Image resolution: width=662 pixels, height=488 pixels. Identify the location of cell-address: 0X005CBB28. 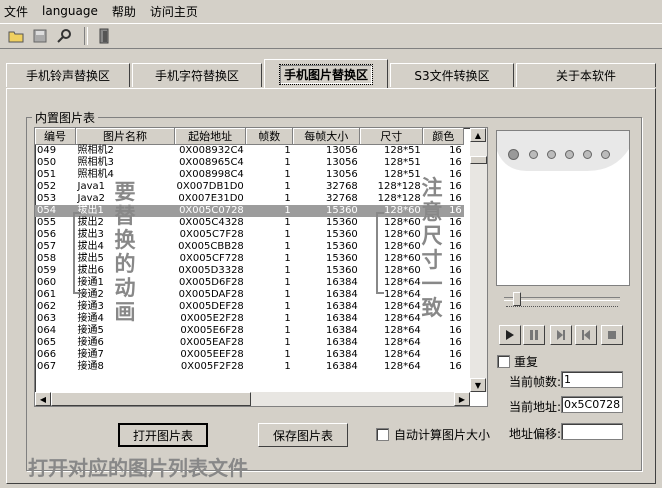
(211, 246).